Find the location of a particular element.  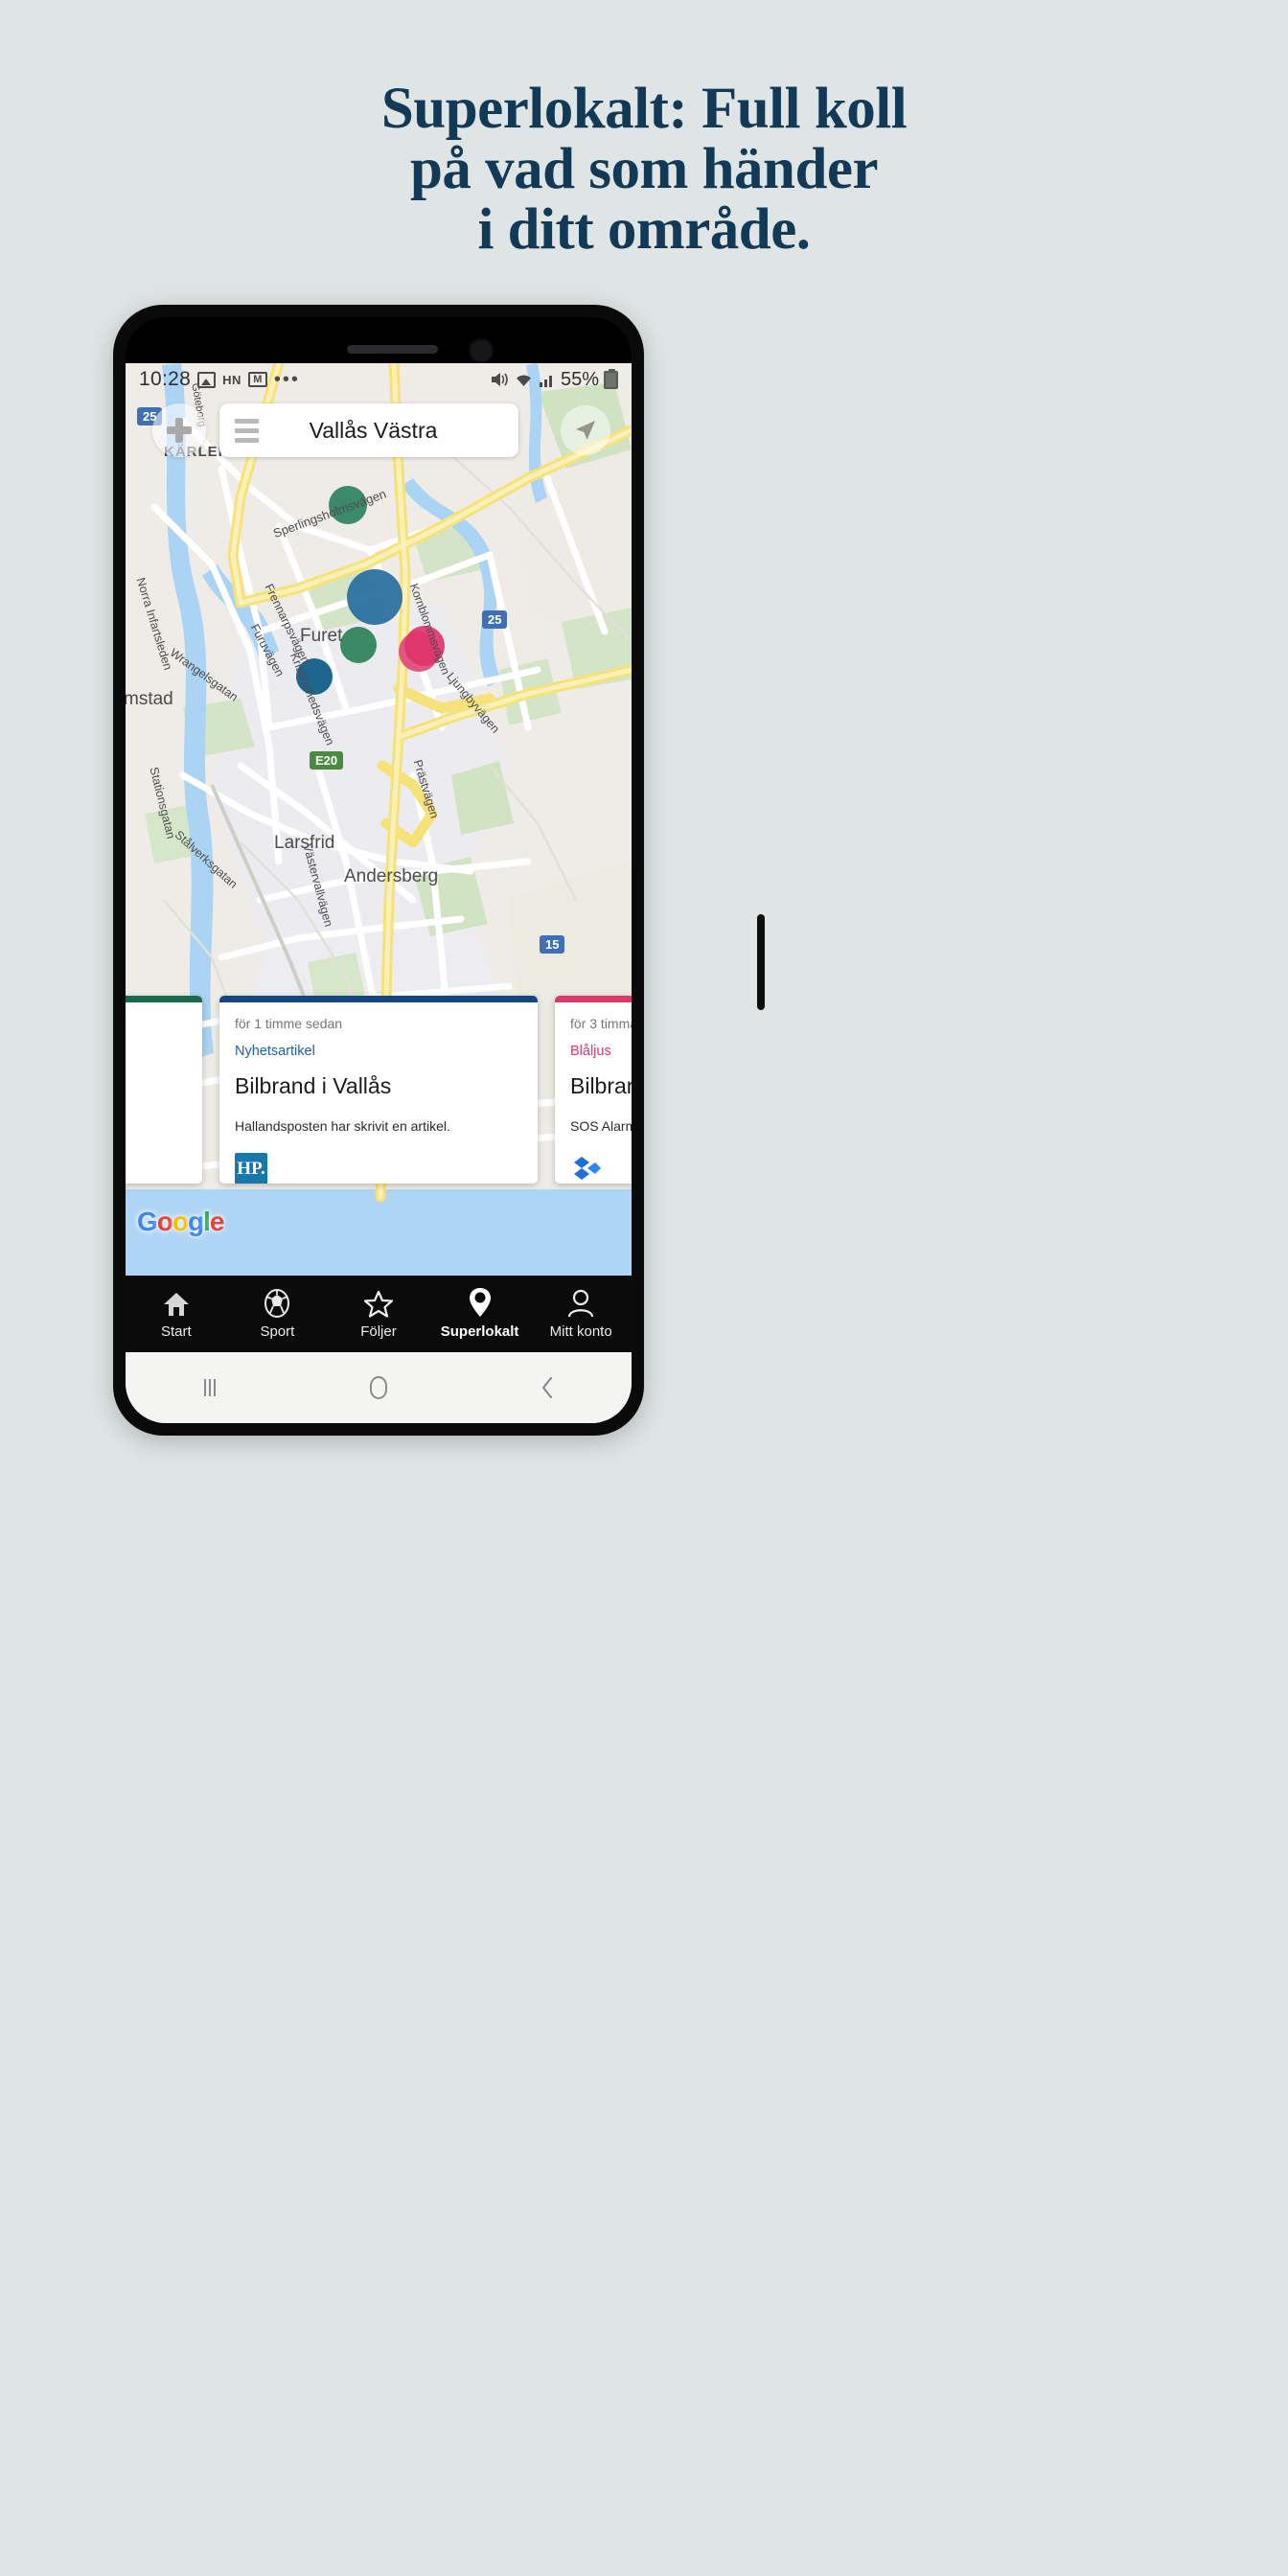

card-timestamp: för 3 timmar se is located at coordinates (601, 1023).